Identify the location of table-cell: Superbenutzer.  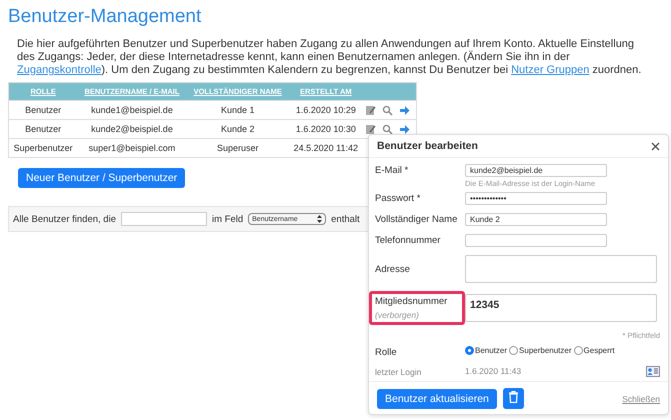
(43, 148).